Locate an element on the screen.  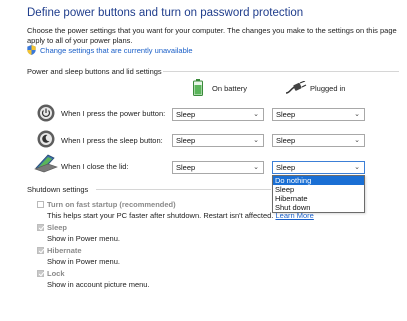
sleep-checkbox is located at coordinates (40, 227).